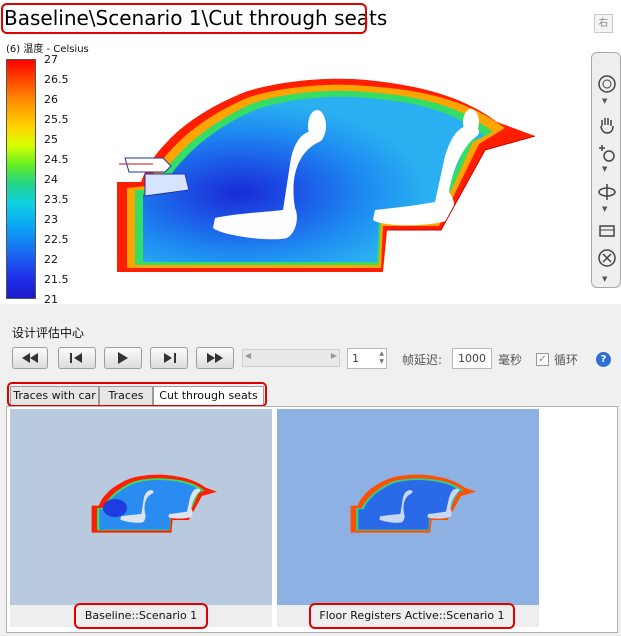  What do you see at coordinates (566, 360) in the screenshot?
I see `loop-label: 循环` at bounding box center [566, 360].